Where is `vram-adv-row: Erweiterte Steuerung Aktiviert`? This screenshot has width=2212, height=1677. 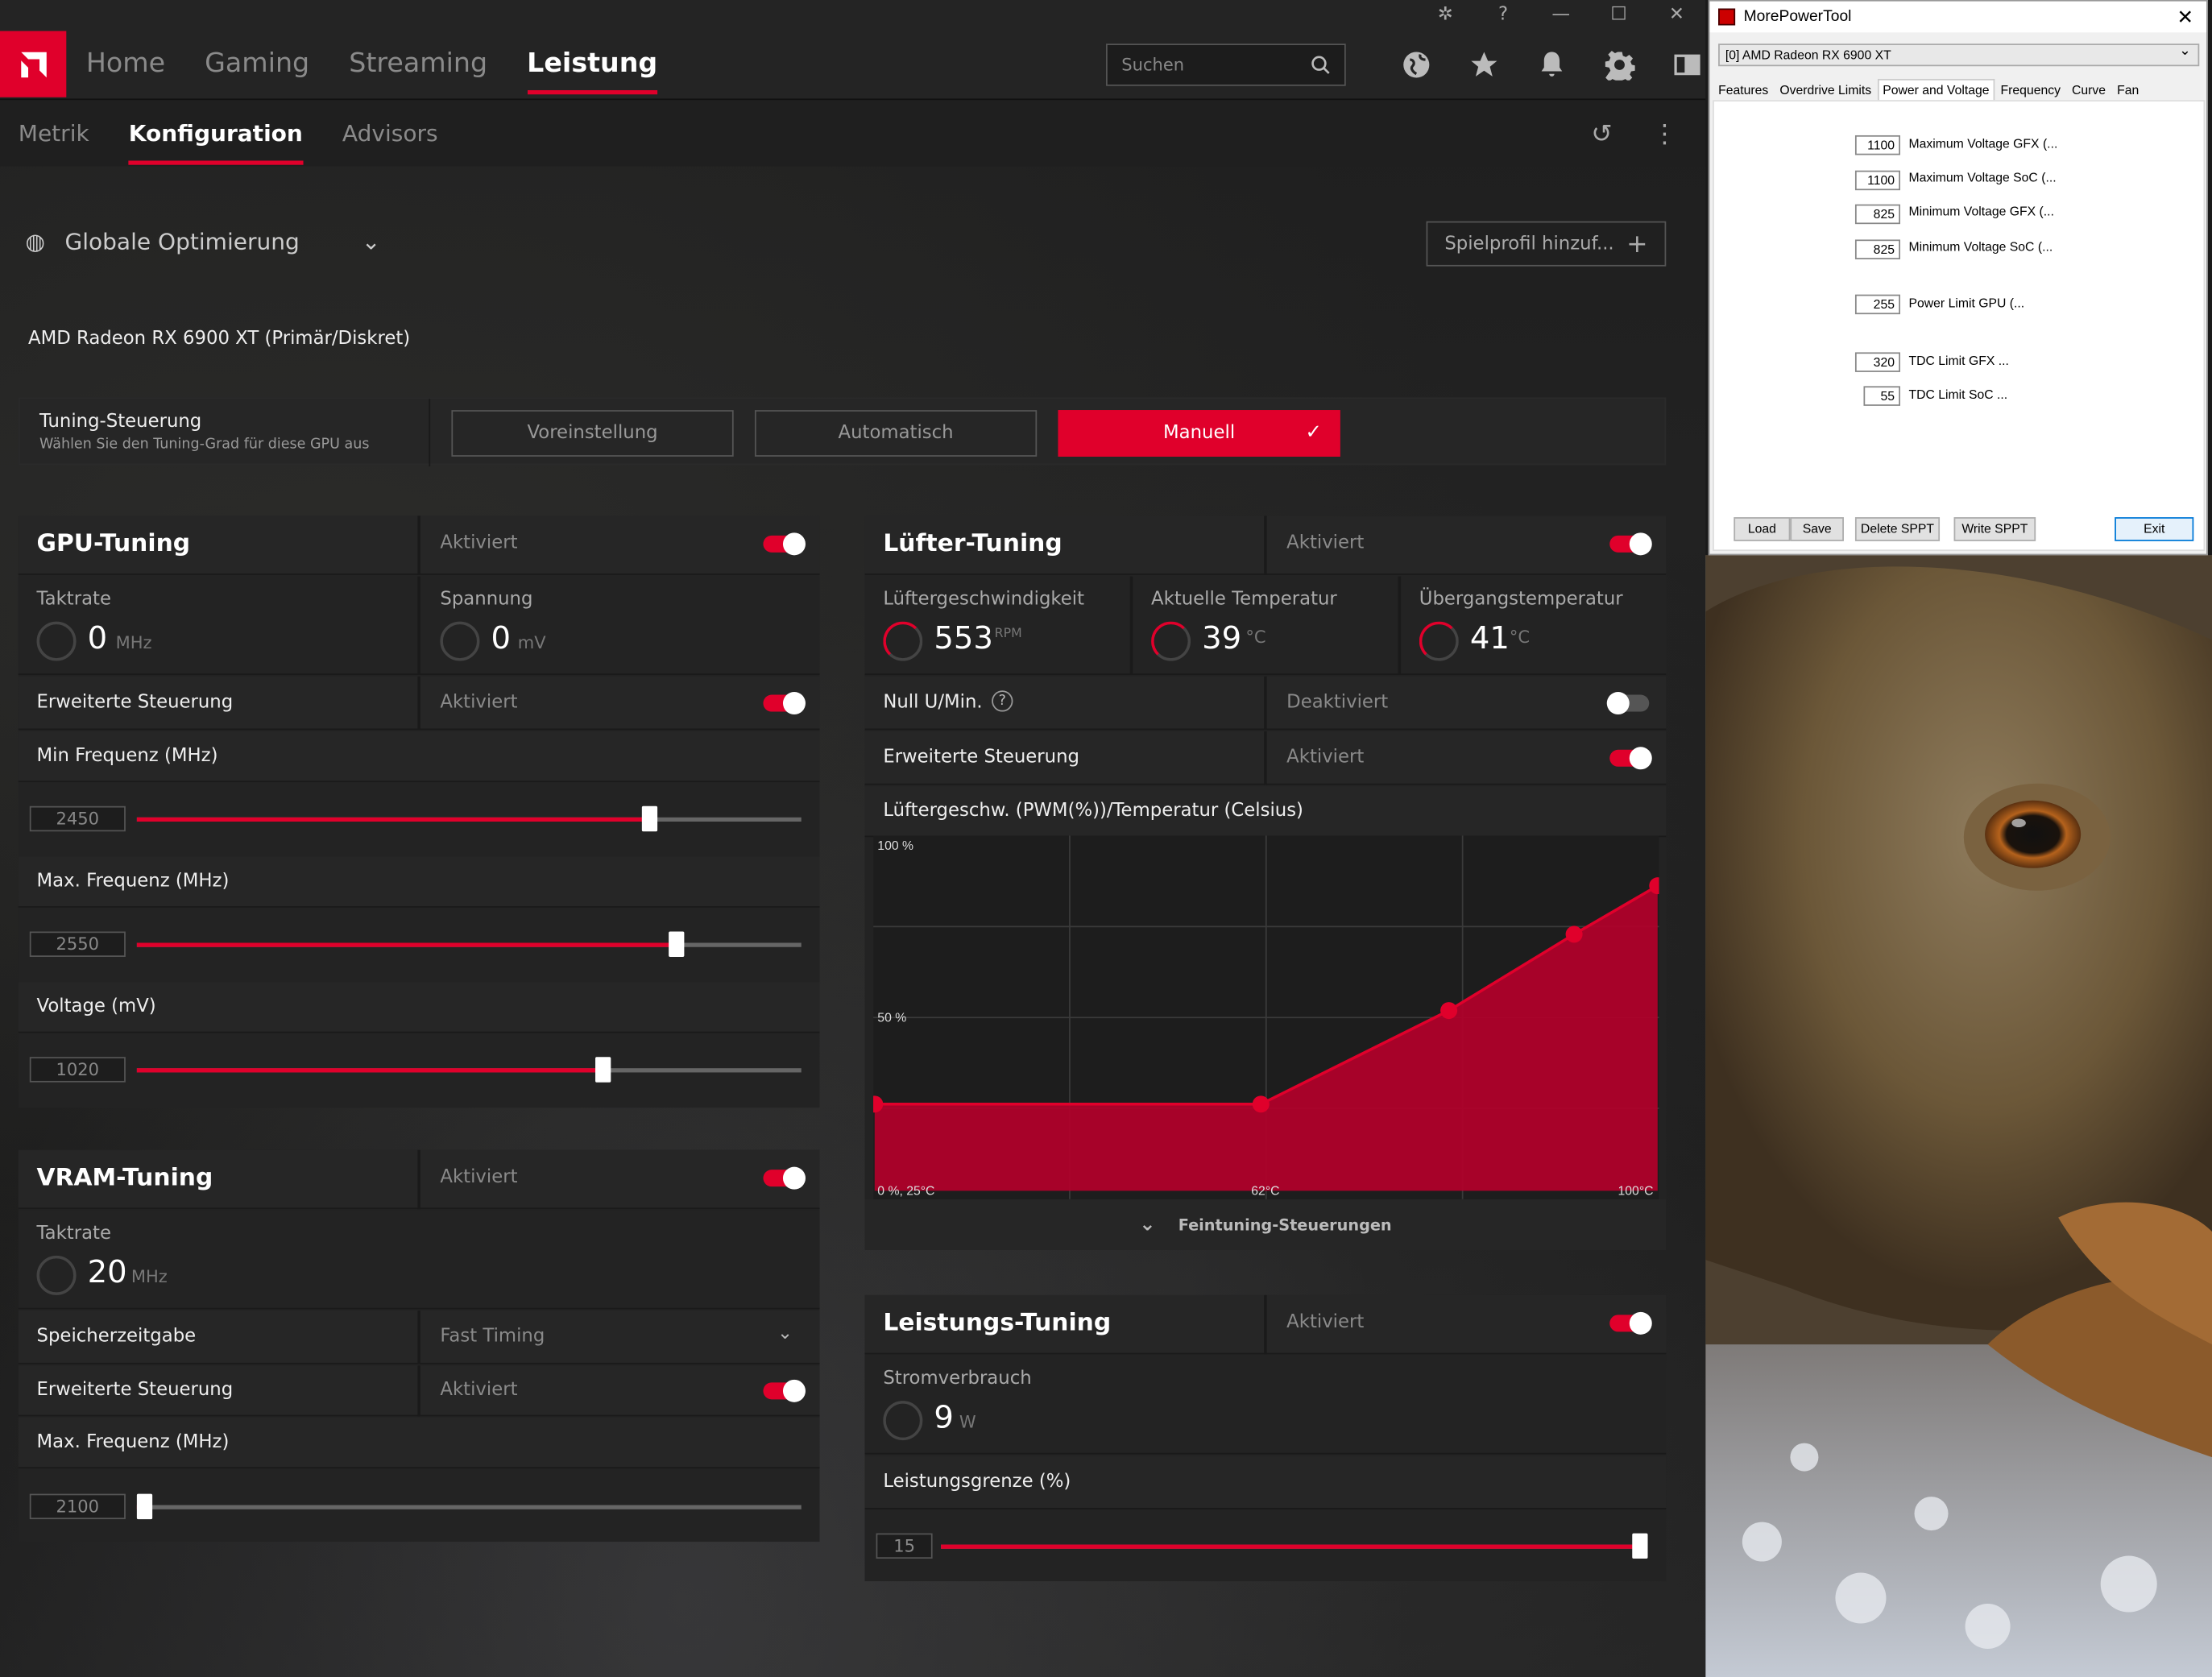
vram-adv-row: Erweiterte Steuerung Aktiviert is located at coordinates (419, 1391).